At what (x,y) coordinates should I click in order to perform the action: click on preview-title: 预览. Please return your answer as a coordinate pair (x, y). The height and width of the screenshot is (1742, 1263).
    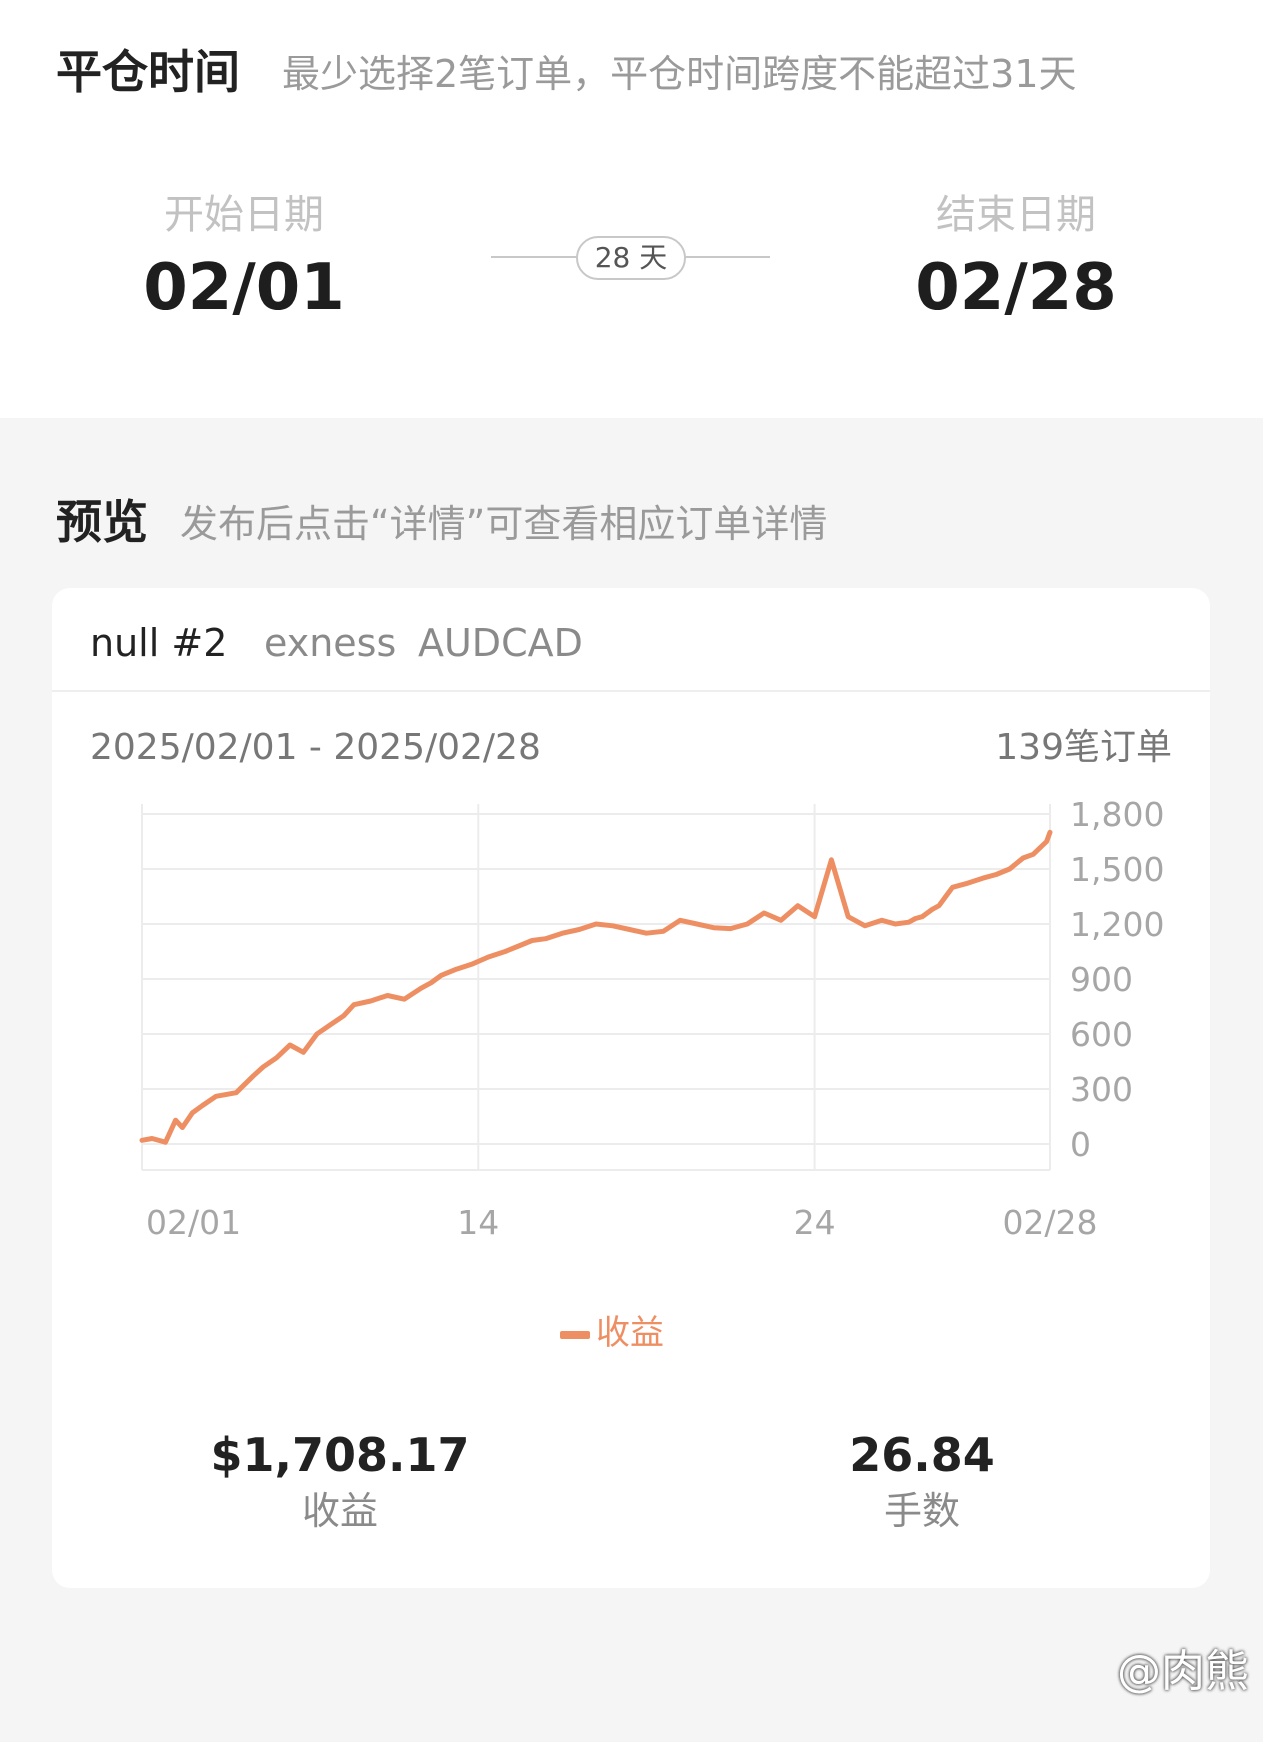
    Looking at the image, I should click on (102, 522).